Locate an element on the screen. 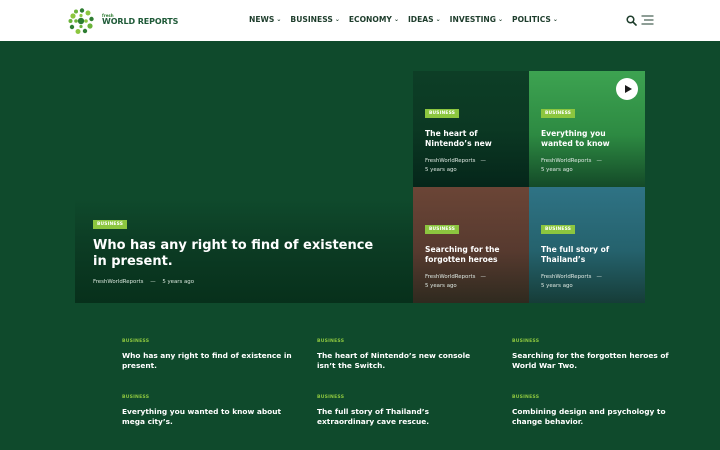 The height and width of the screenshot is (450, 720). tile-title: Searching for the forgotten heroes is located at coordinates (473, 254).